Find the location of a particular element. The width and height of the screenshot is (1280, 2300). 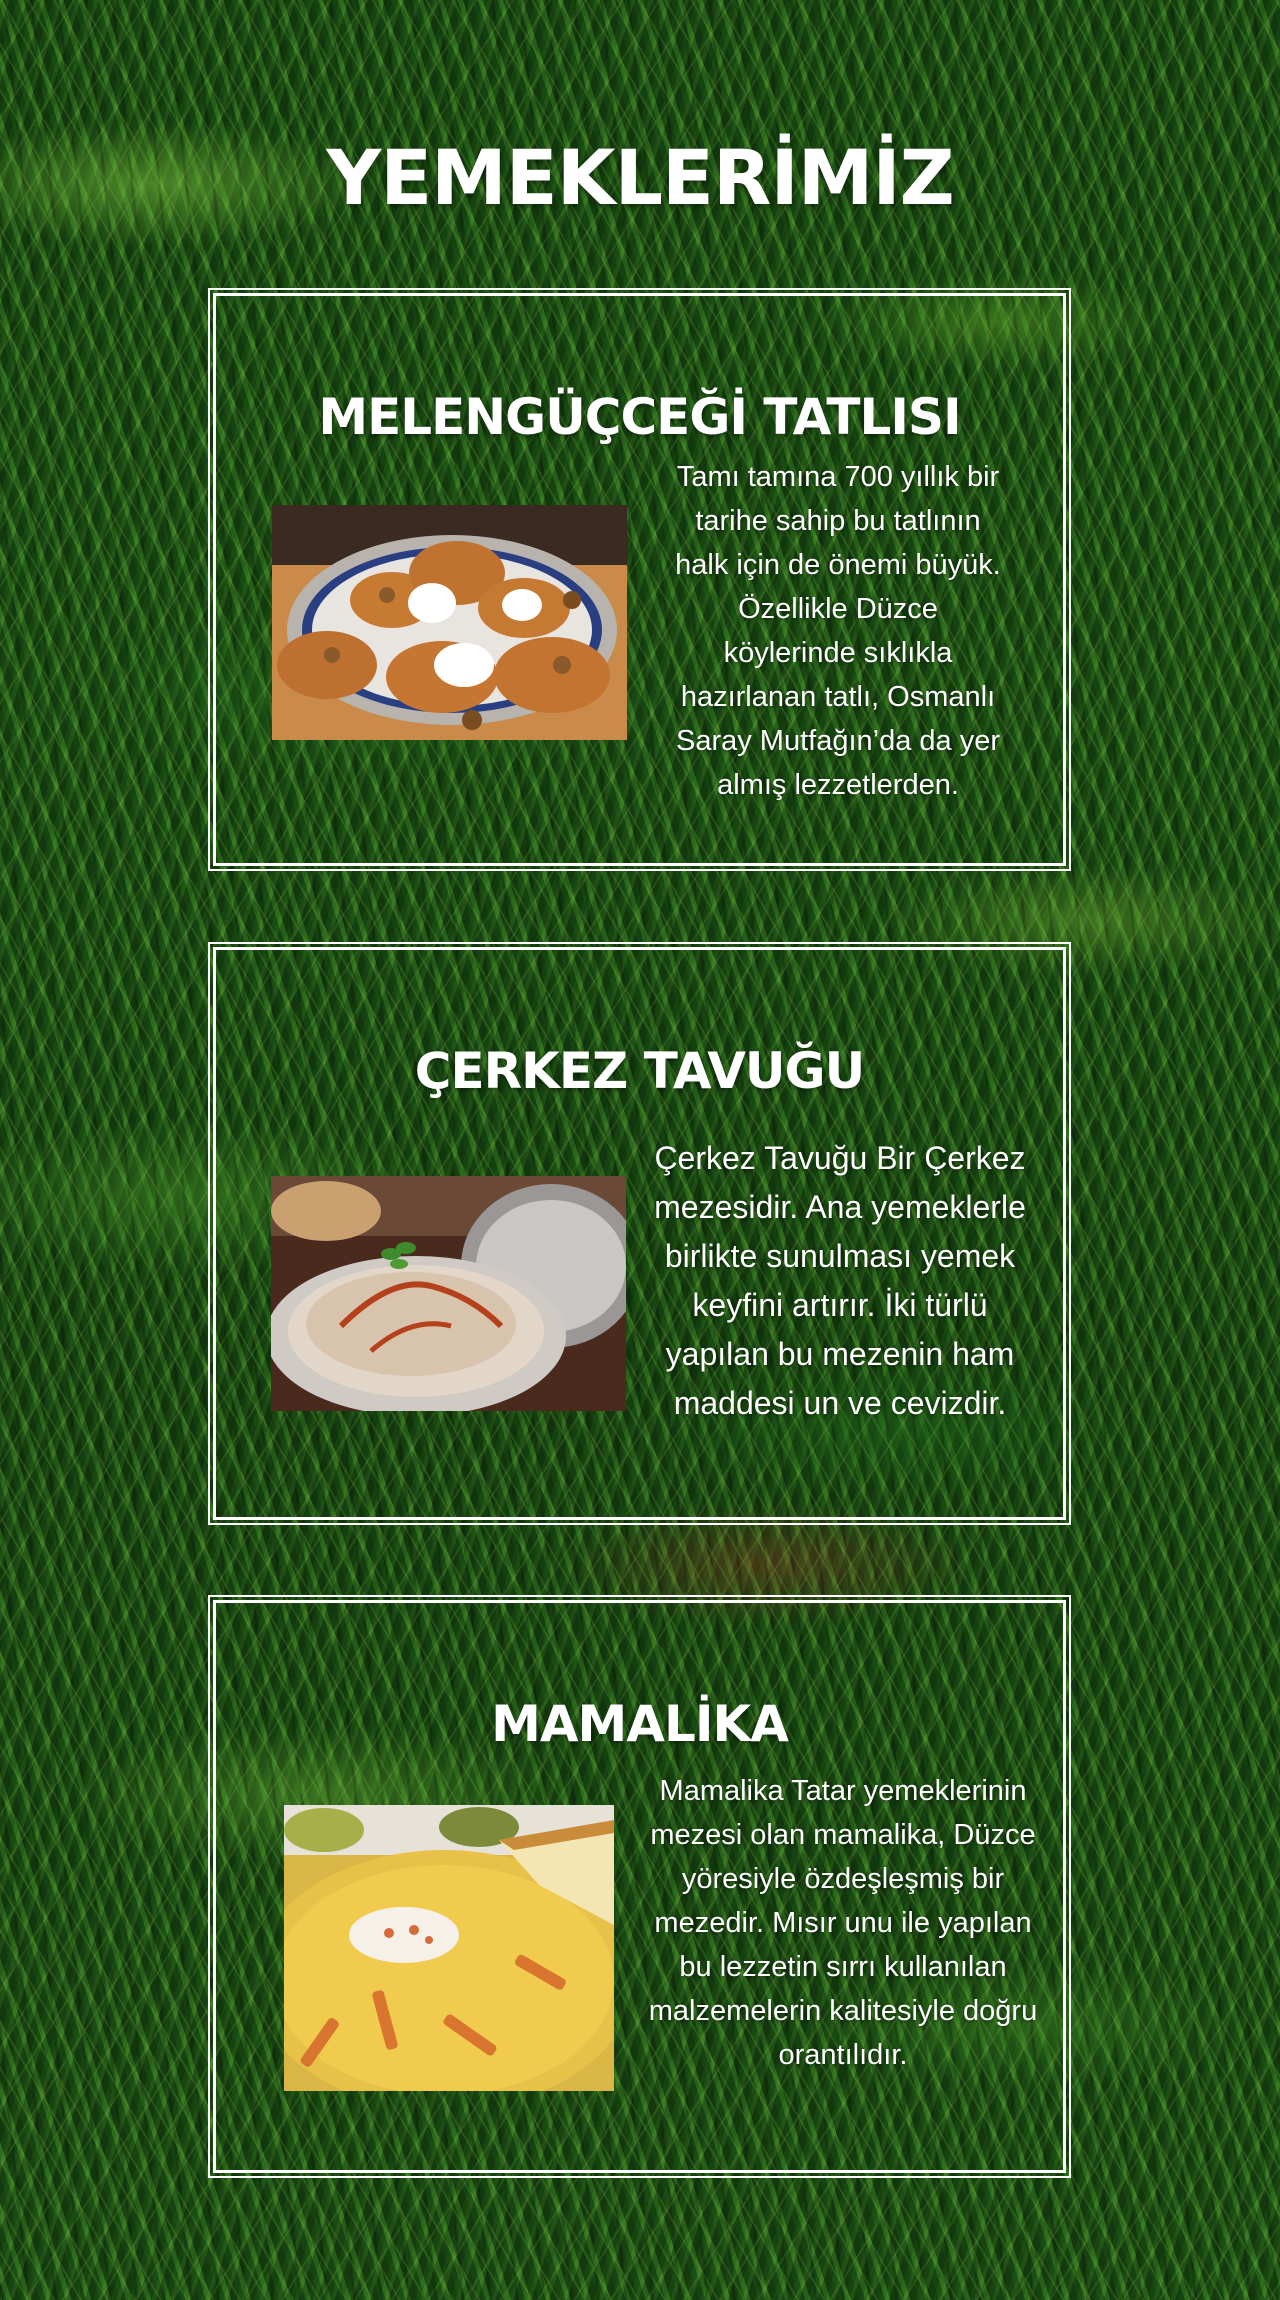

page-title: YEMEKLERİMİZ is located at coordinates (640, 177).